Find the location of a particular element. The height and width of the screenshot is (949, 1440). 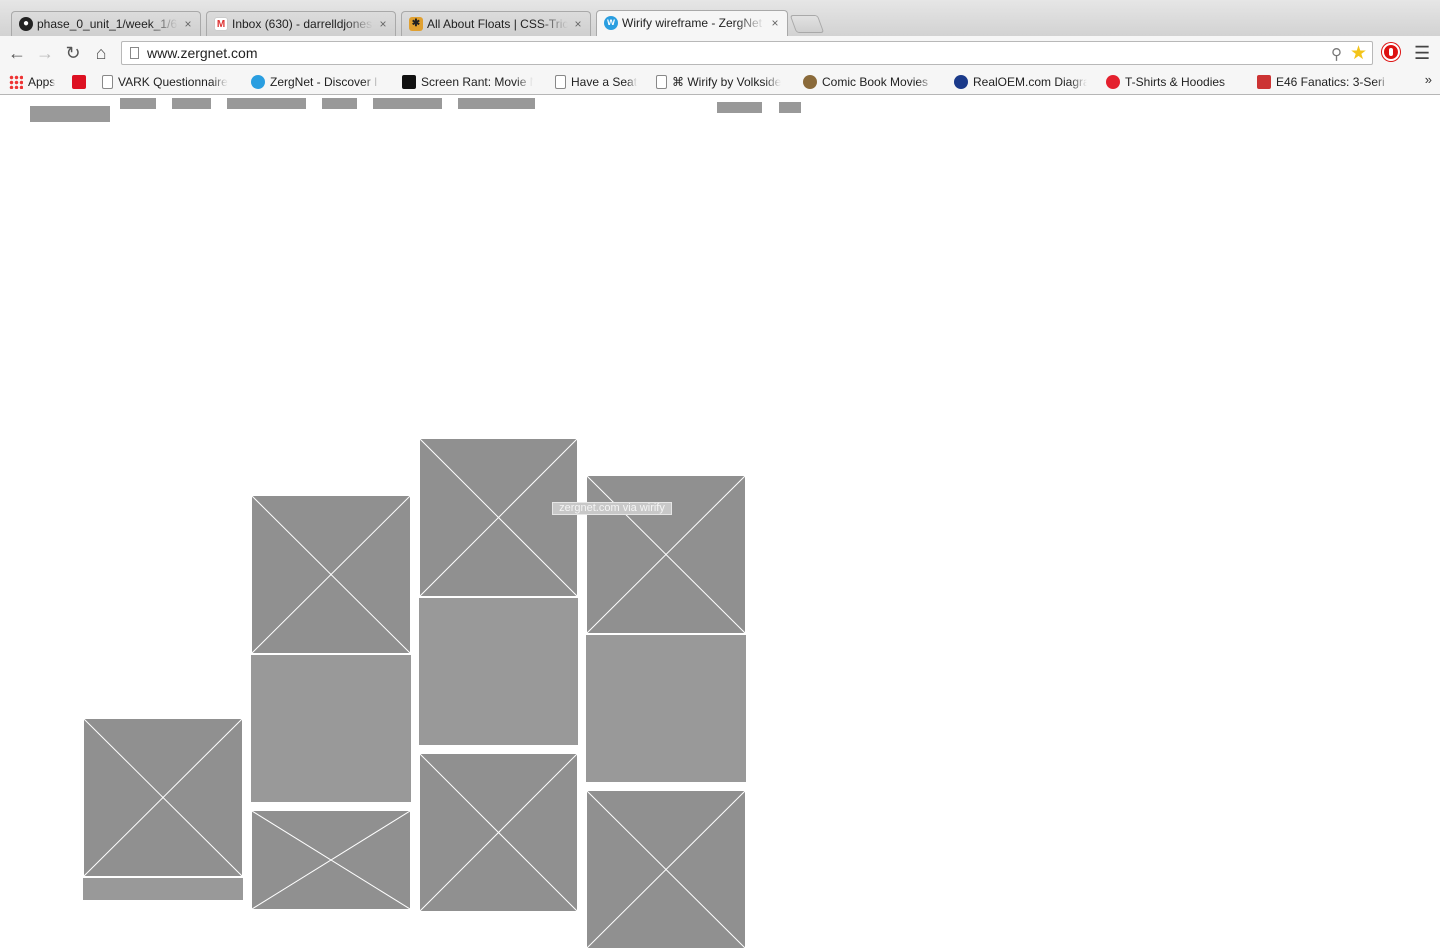

bookmark-e46-fanatics: E46 Fanatics: 3-Seri is located at coordinates (1327, 82).